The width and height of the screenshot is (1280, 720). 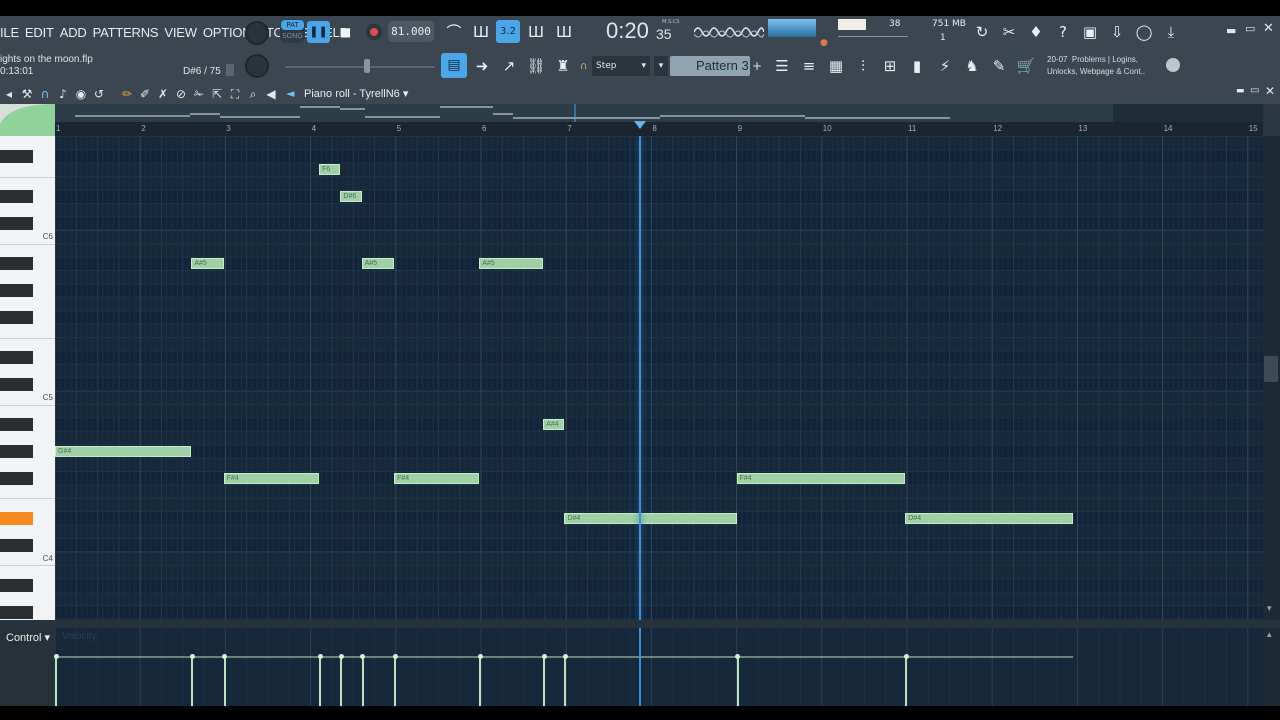 What do you see at coordinates (217, 94) in the screenshot?
I see `select-icon: ⇱` at bounding box center [217, 94].